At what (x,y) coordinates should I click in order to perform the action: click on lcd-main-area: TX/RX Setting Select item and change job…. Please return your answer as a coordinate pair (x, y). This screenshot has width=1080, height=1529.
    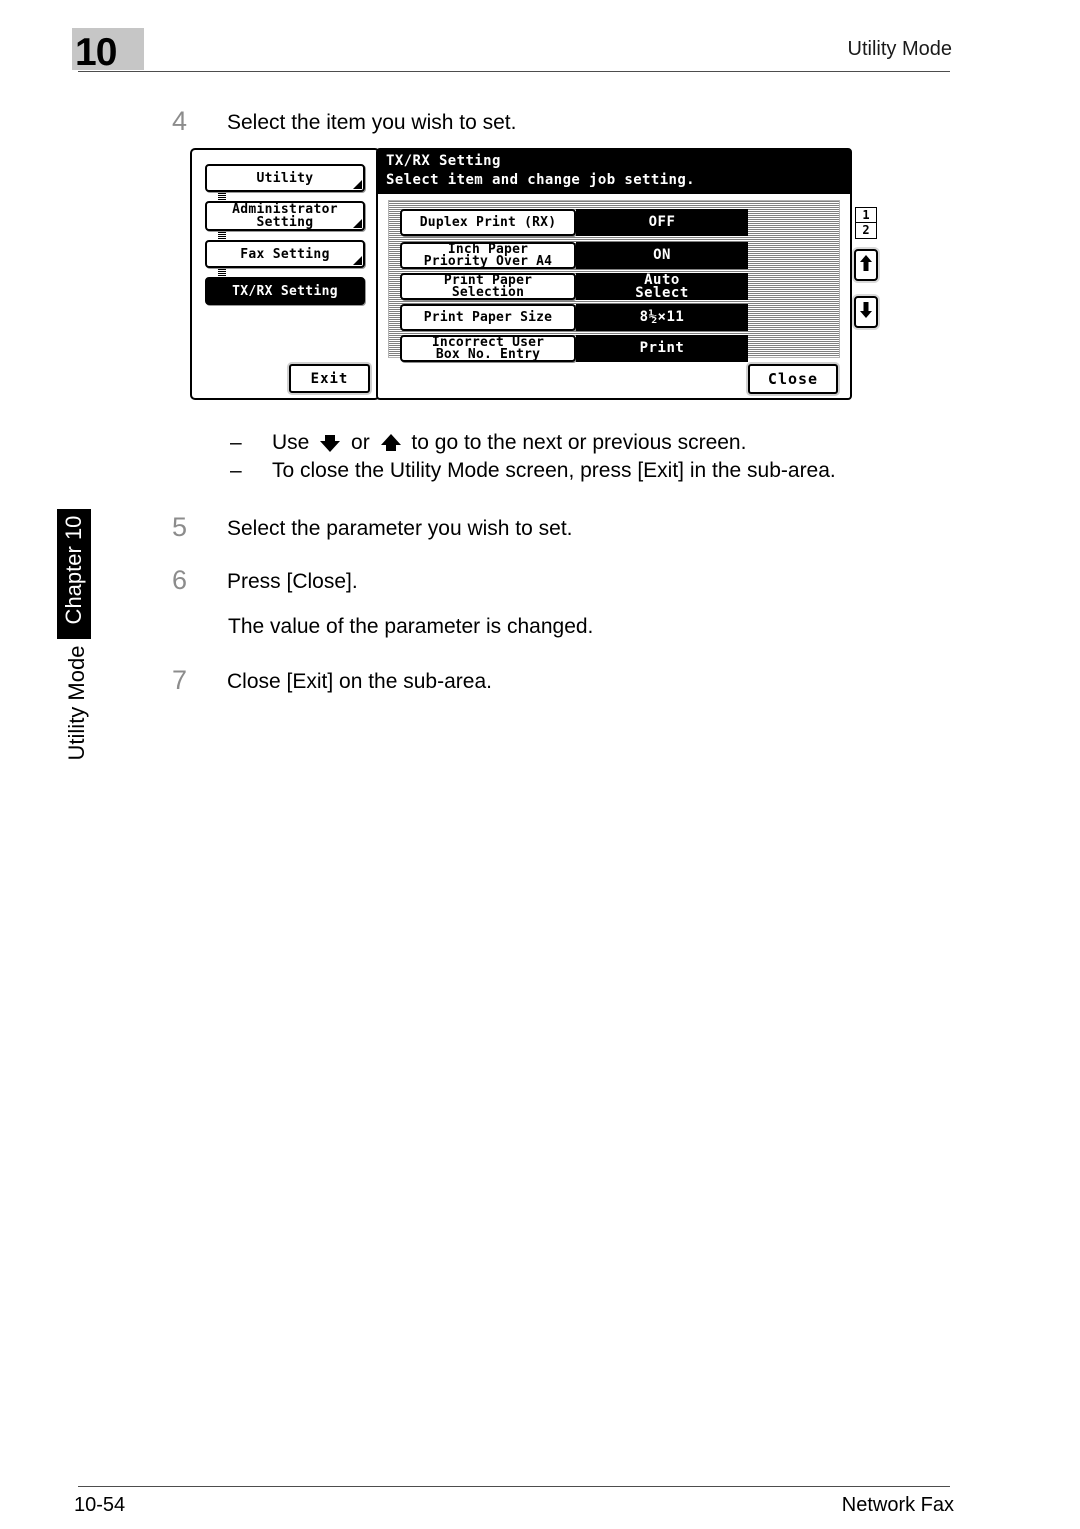
    Looking at the image, I should click on (627, 274).